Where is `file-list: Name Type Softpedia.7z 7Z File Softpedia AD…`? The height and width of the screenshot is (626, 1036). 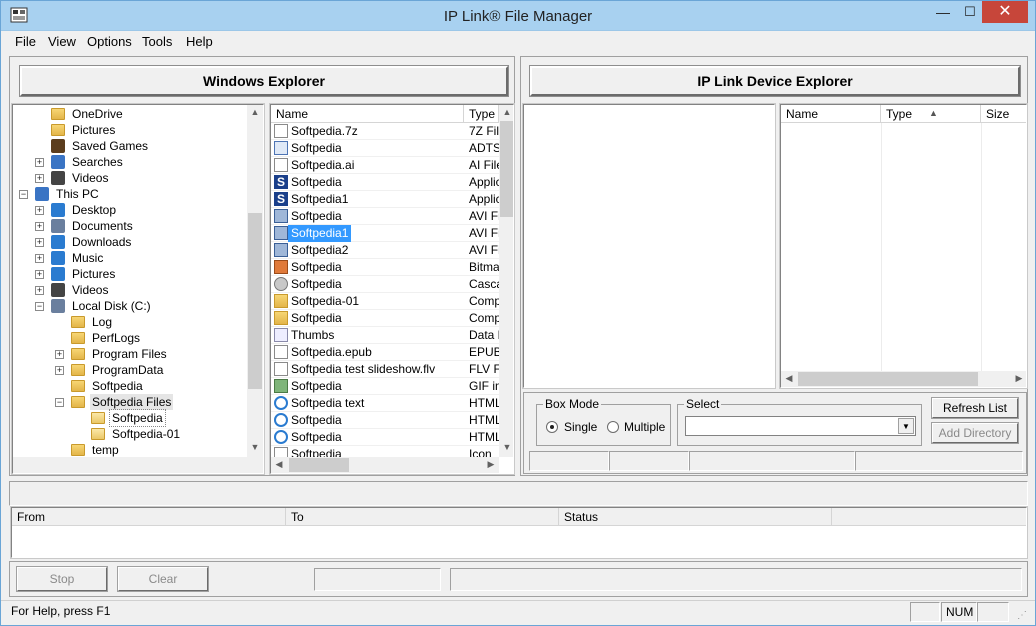
file-list: Name Type Softpedia.7z 7Z File Softpedia AD… is located at coordinates (392, 289).